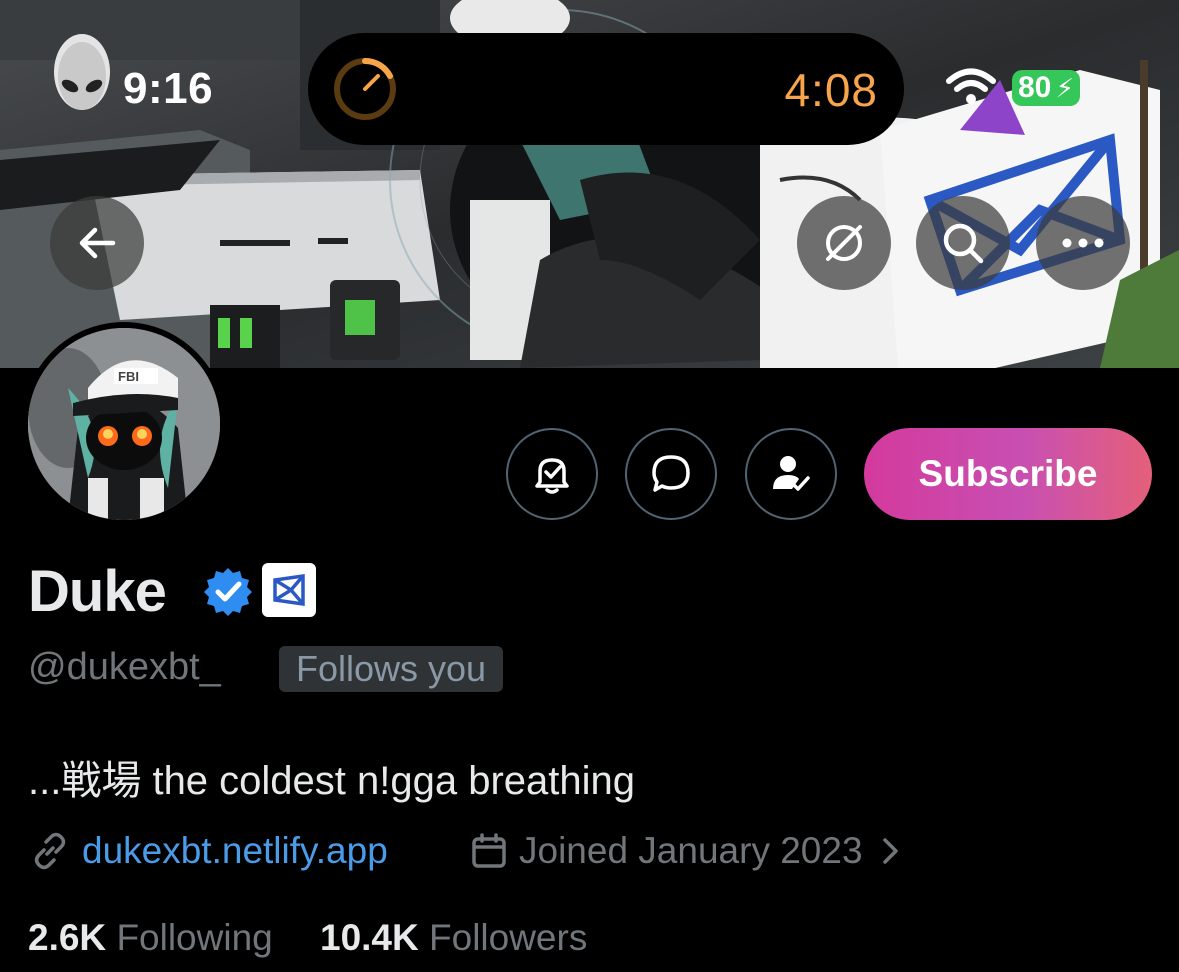 This screenshot has height=972, width=1179. Describe the element at coordinates (228, 591) in the screenshot. I see `verified-badge-icon` at that location.